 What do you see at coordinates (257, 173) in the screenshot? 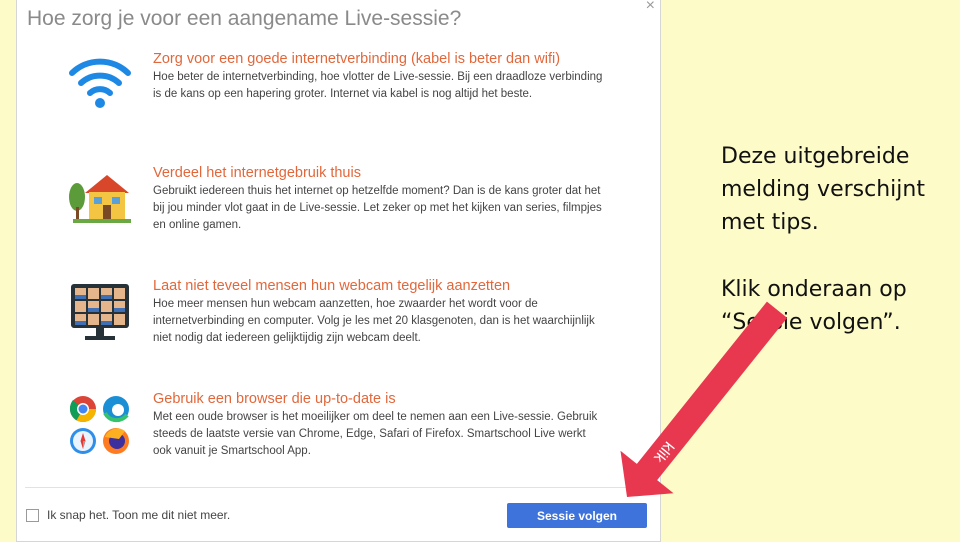
I see `tip-heading: Verdeel het internetgebruik thuis` at bounding box center [257, 173].